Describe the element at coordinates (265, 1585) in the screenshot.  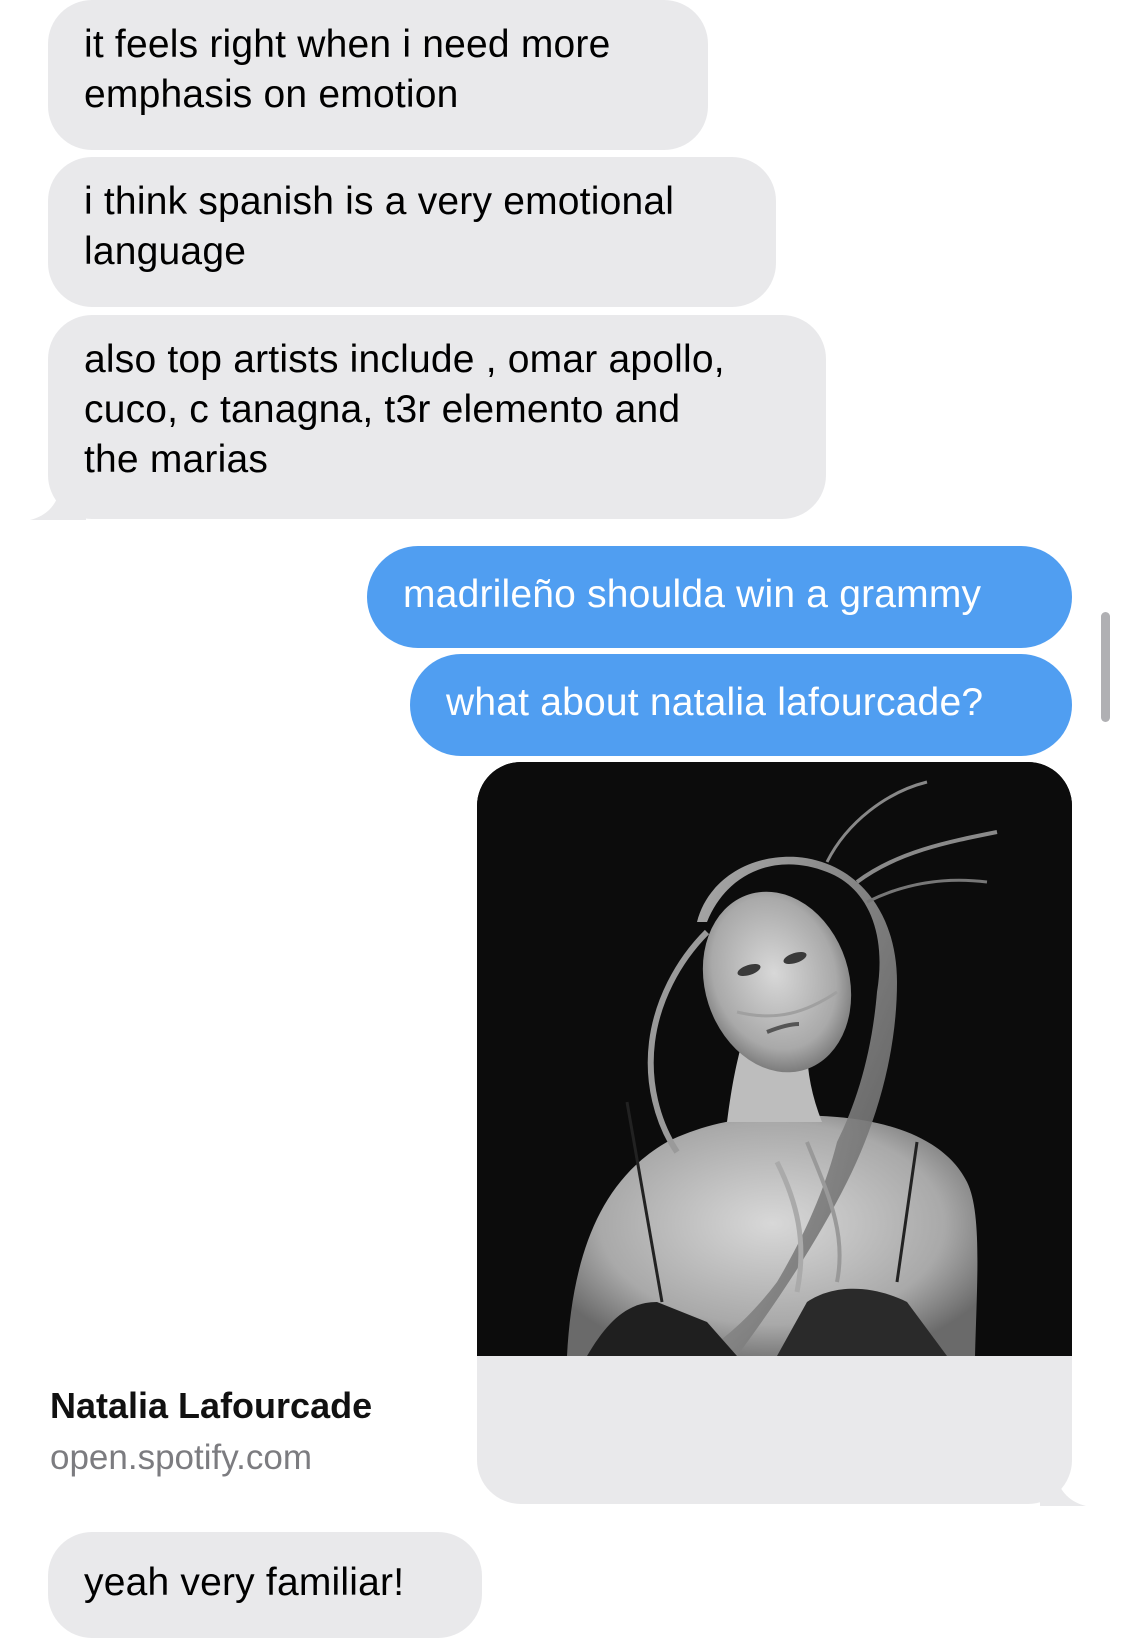
I see `incoming-message-bubble: yeah very familiar!` at that location.